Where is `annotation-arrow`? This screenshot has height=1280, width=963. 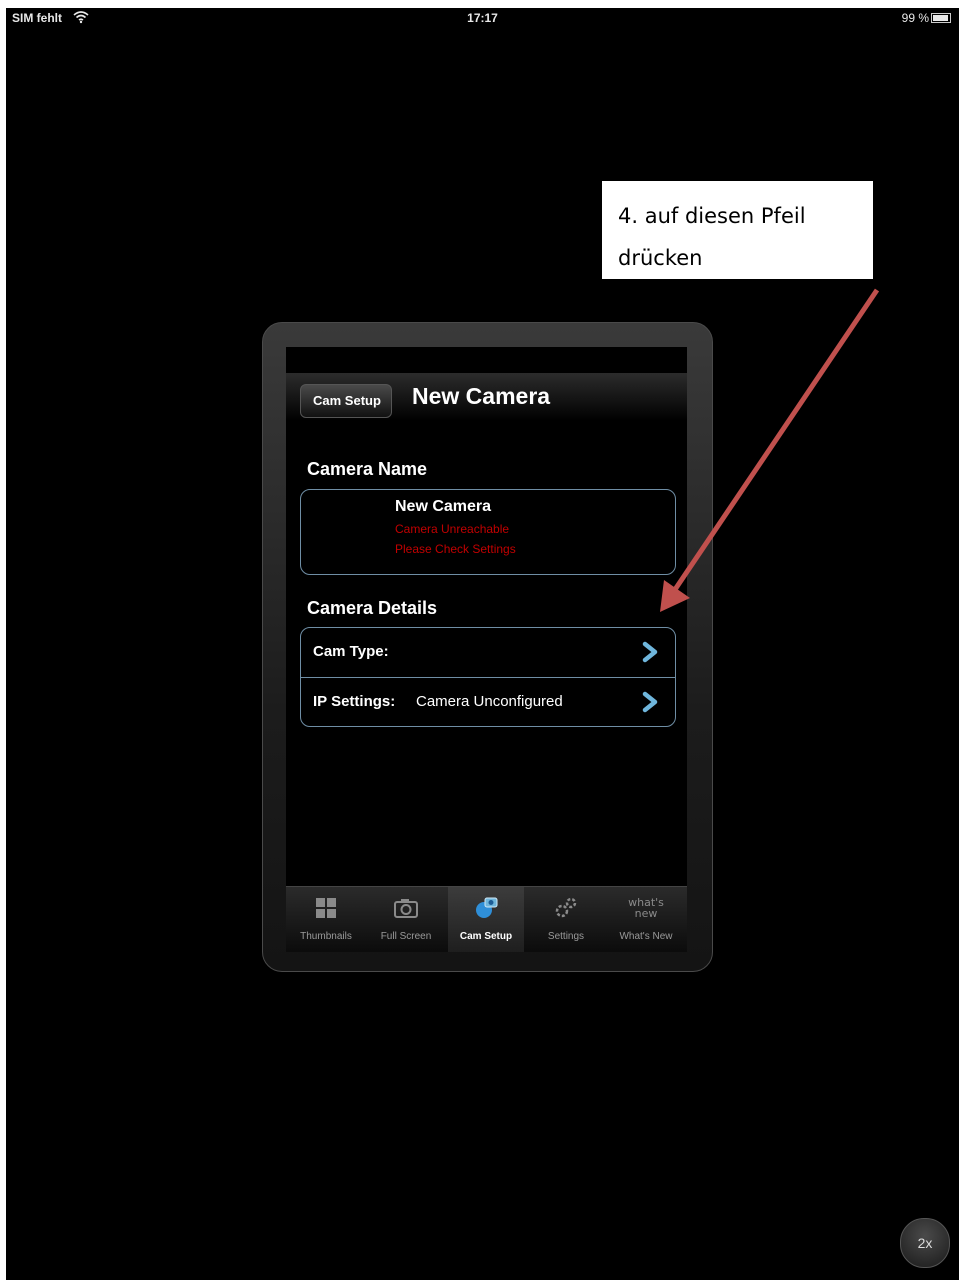 annotation-arrow is located at coordinates (770, 450).